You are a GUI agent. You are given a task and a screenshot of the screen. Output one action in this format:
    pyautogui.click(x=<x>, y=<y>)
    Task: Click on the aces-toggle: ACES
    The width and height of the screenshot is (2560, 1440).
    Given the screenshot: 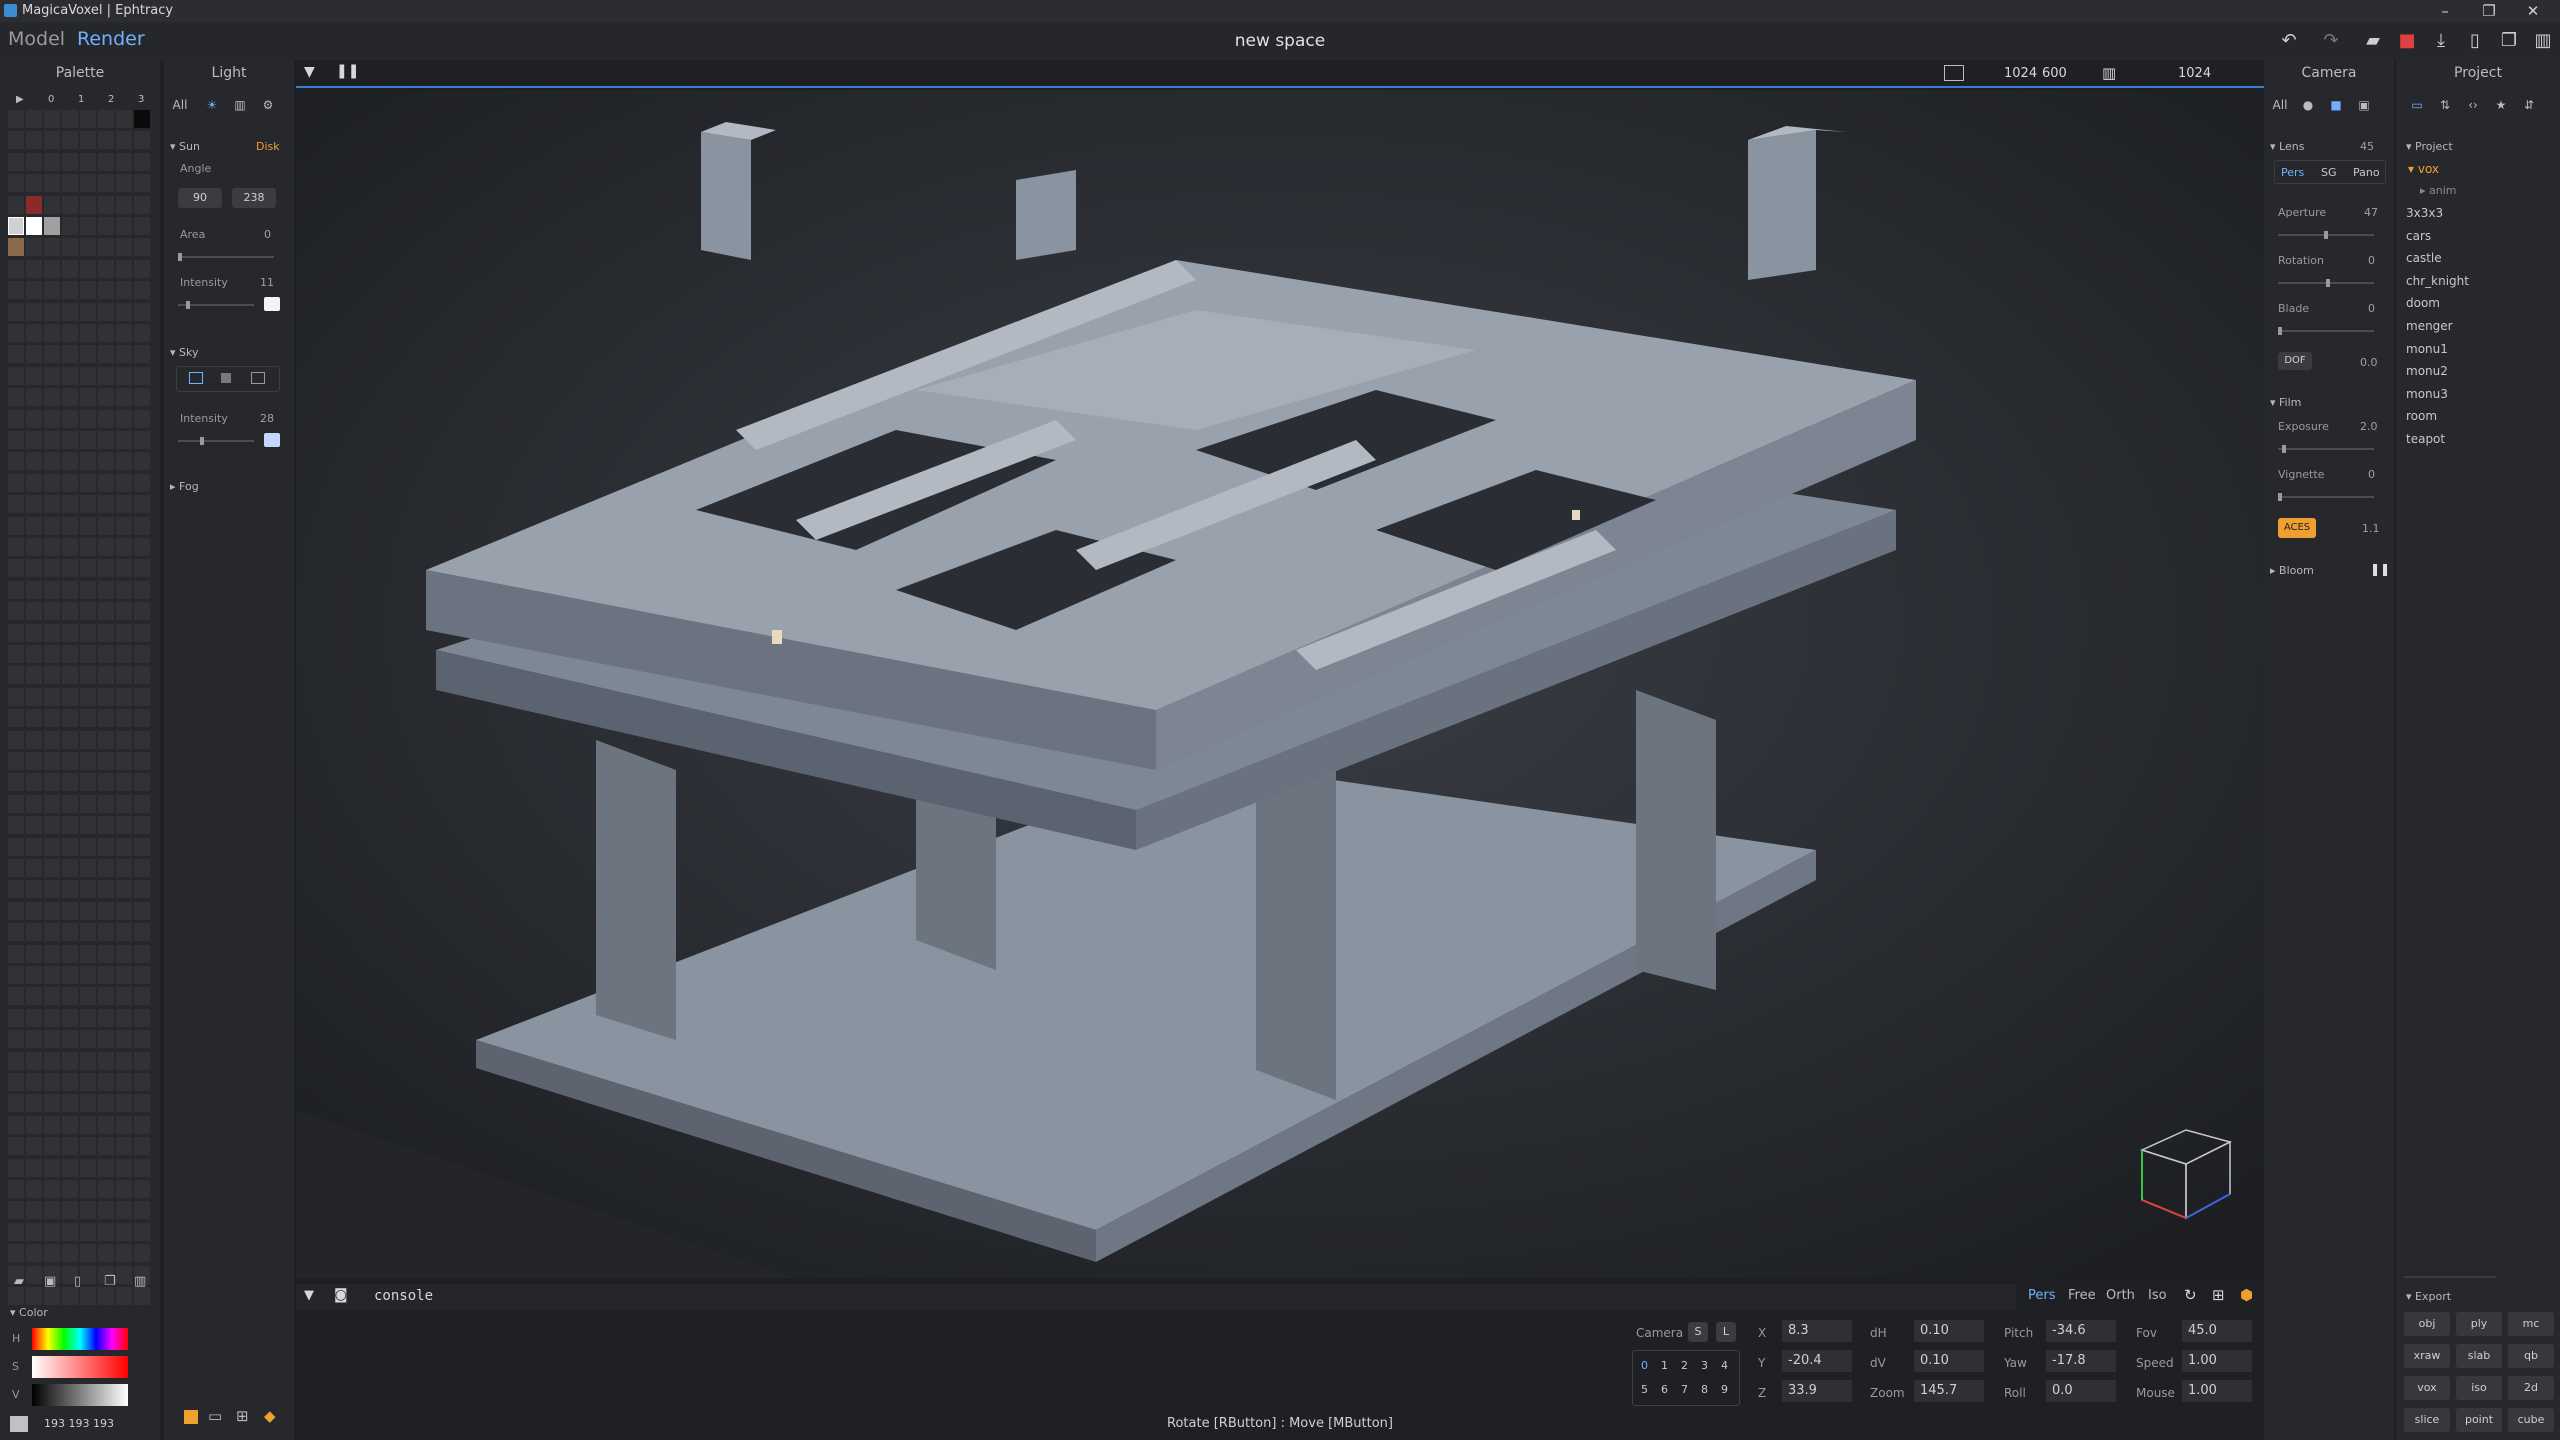 What is the action you would take?
    pyautogui.click(x=2297, y=528)
    